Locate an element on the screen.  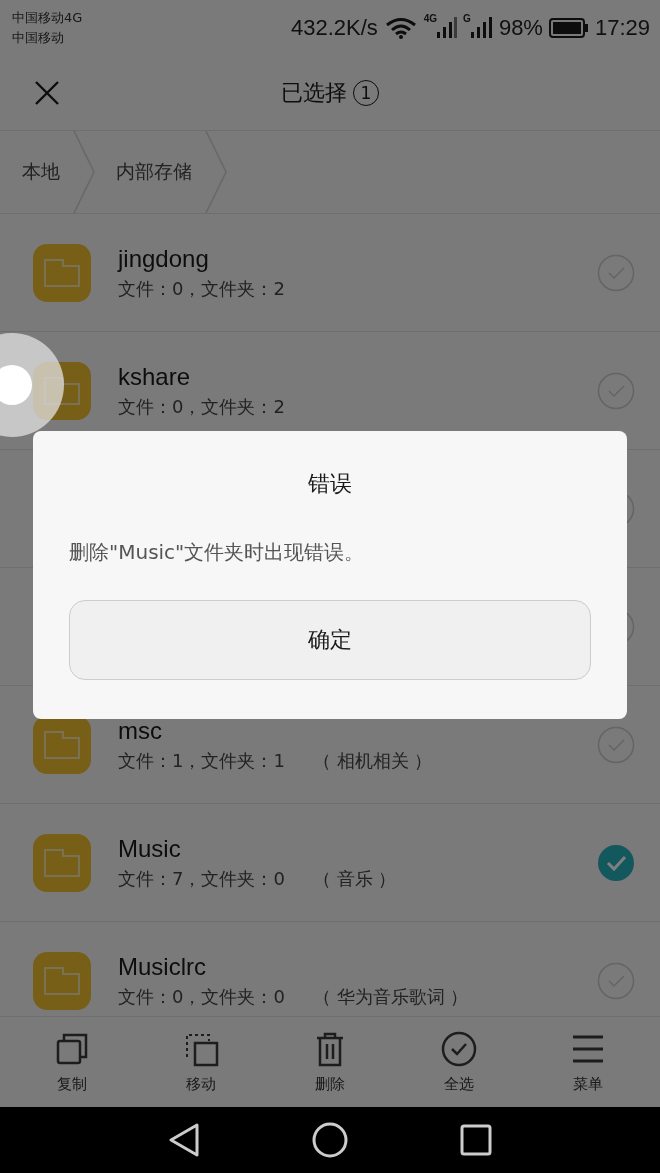
folder-details: 文件：7，文件夹：0 is located at coordinates (201, 878).